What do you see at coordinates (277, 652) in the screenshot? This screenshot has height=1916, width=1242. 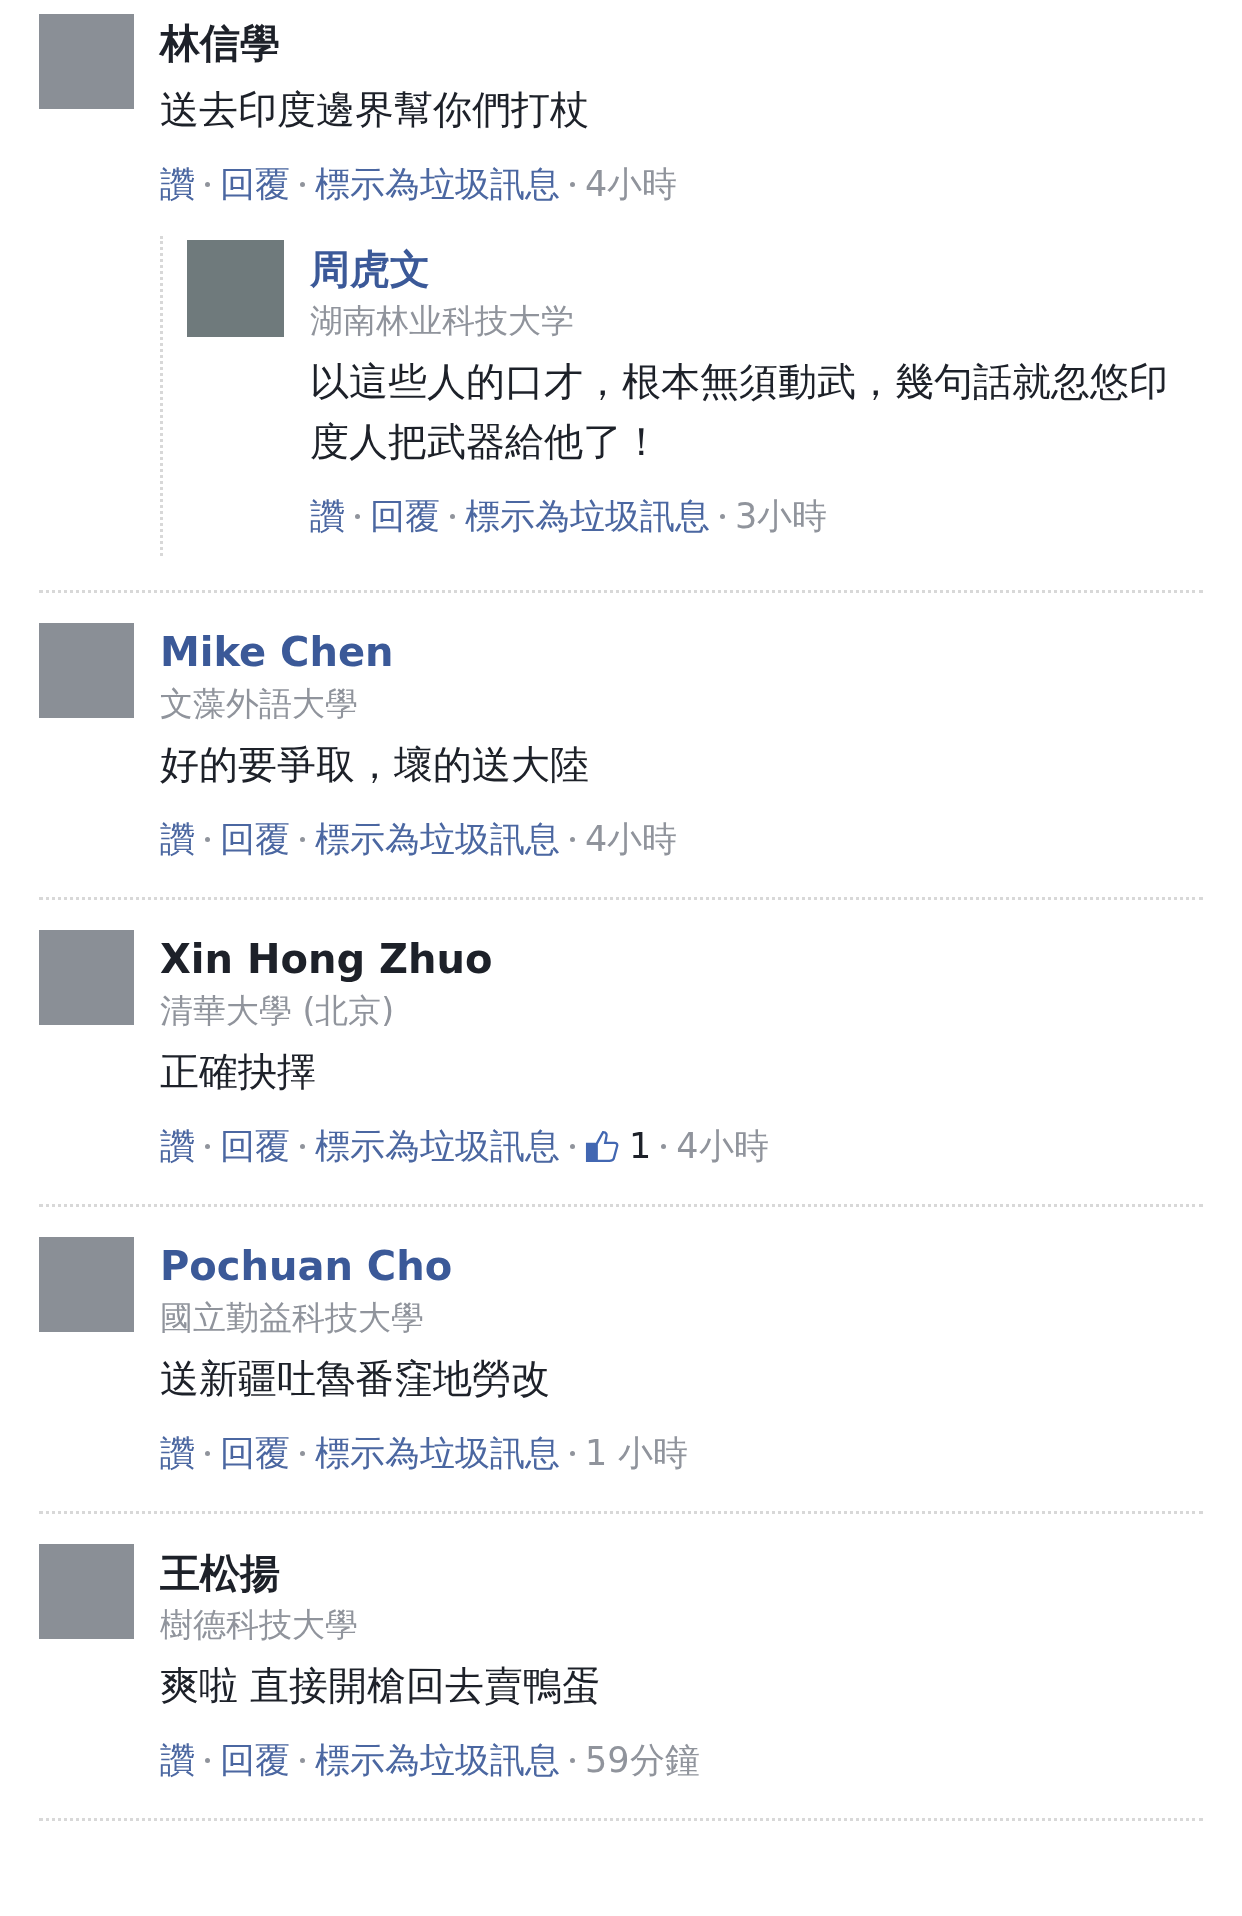 I see `commenter-name: Mike Chen` at bounding box center [277, 652].